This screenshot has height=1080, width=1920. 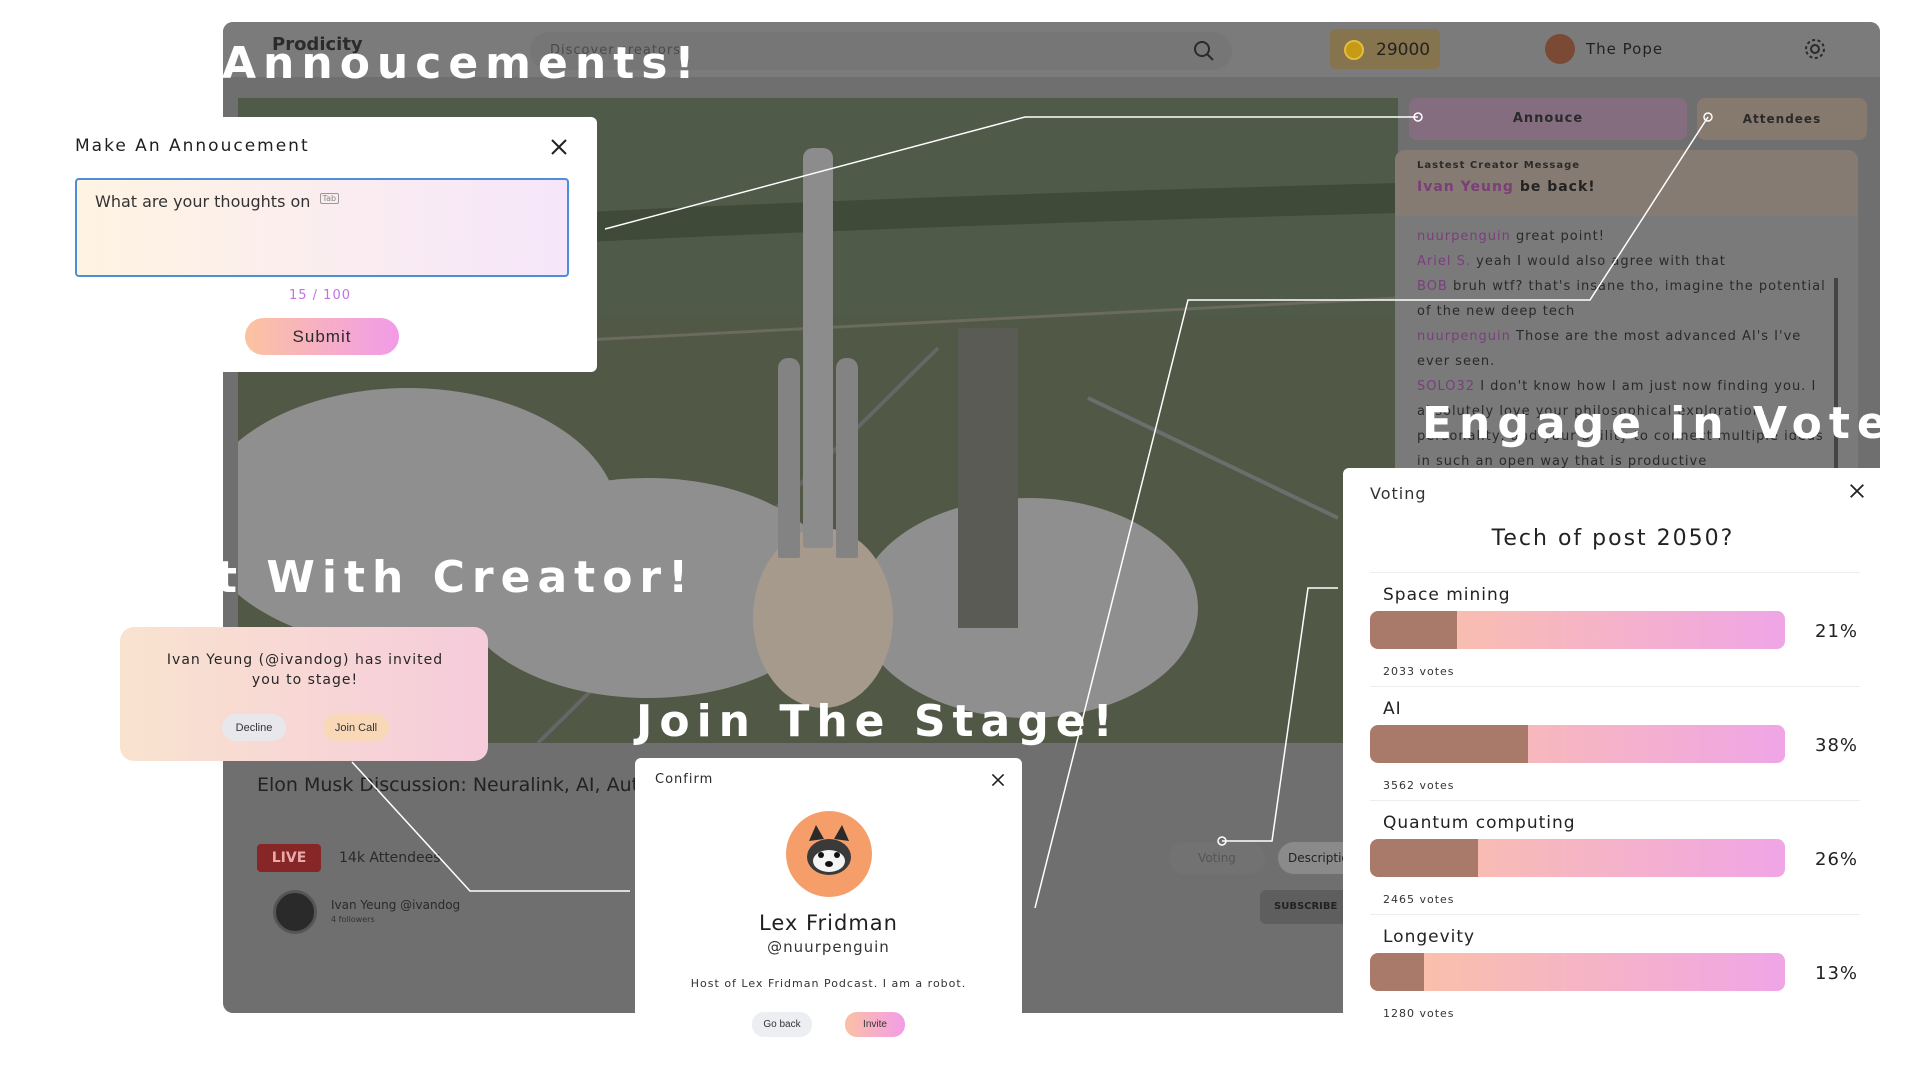 I want to click on creator-avatar, so click(x=295, y=912).